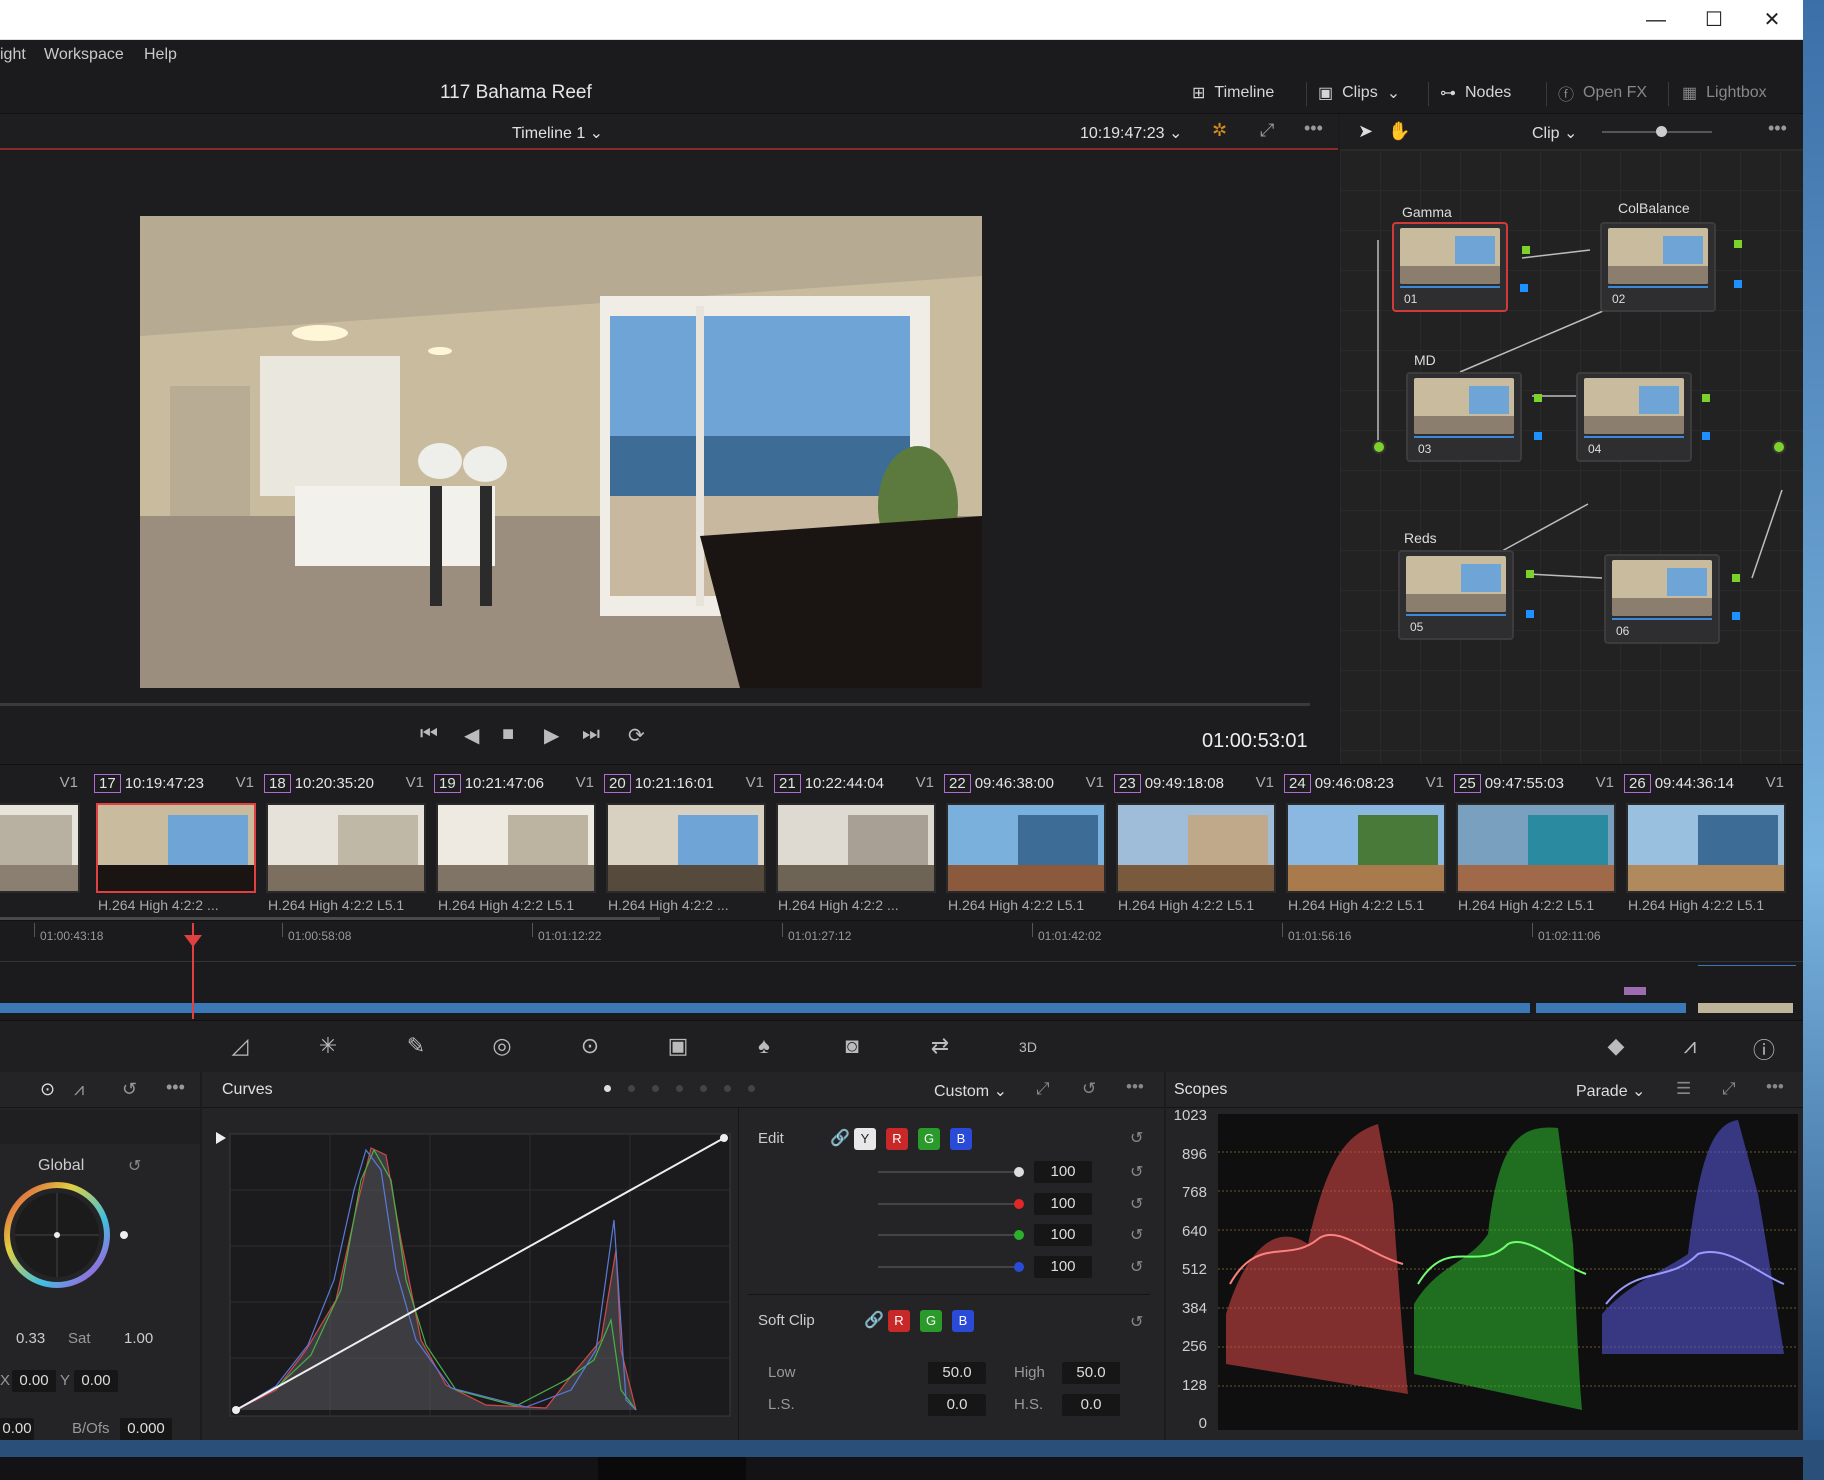 The image size is (1824, 1480). What do you see at coordinates (1019, 1235) in the screenshot?
I see `slider-handle-green` at bounding box center [1019, 1235].